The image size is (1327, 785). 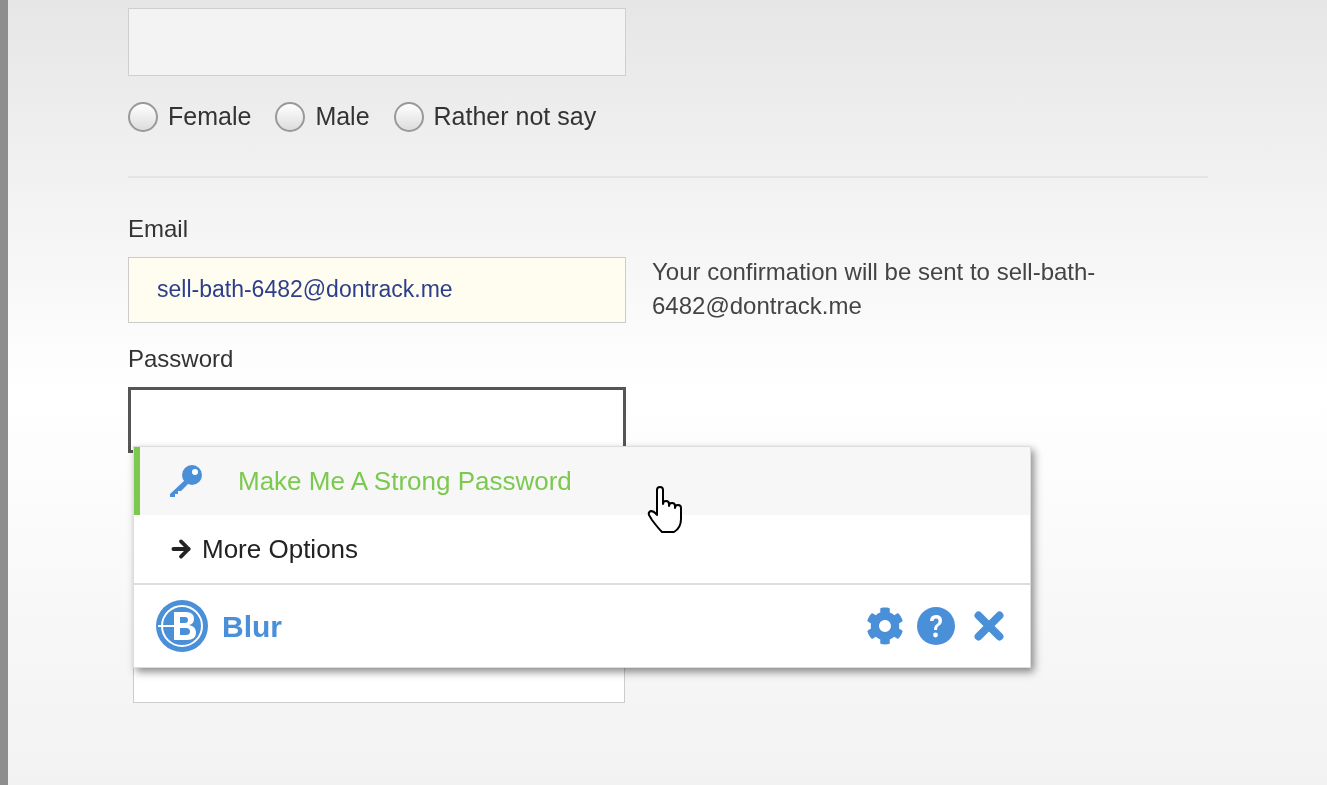 What do you see at coordinates (190, 117) in the screenshot?
I see `radio-option: Female` at bounding box center [190, 117].